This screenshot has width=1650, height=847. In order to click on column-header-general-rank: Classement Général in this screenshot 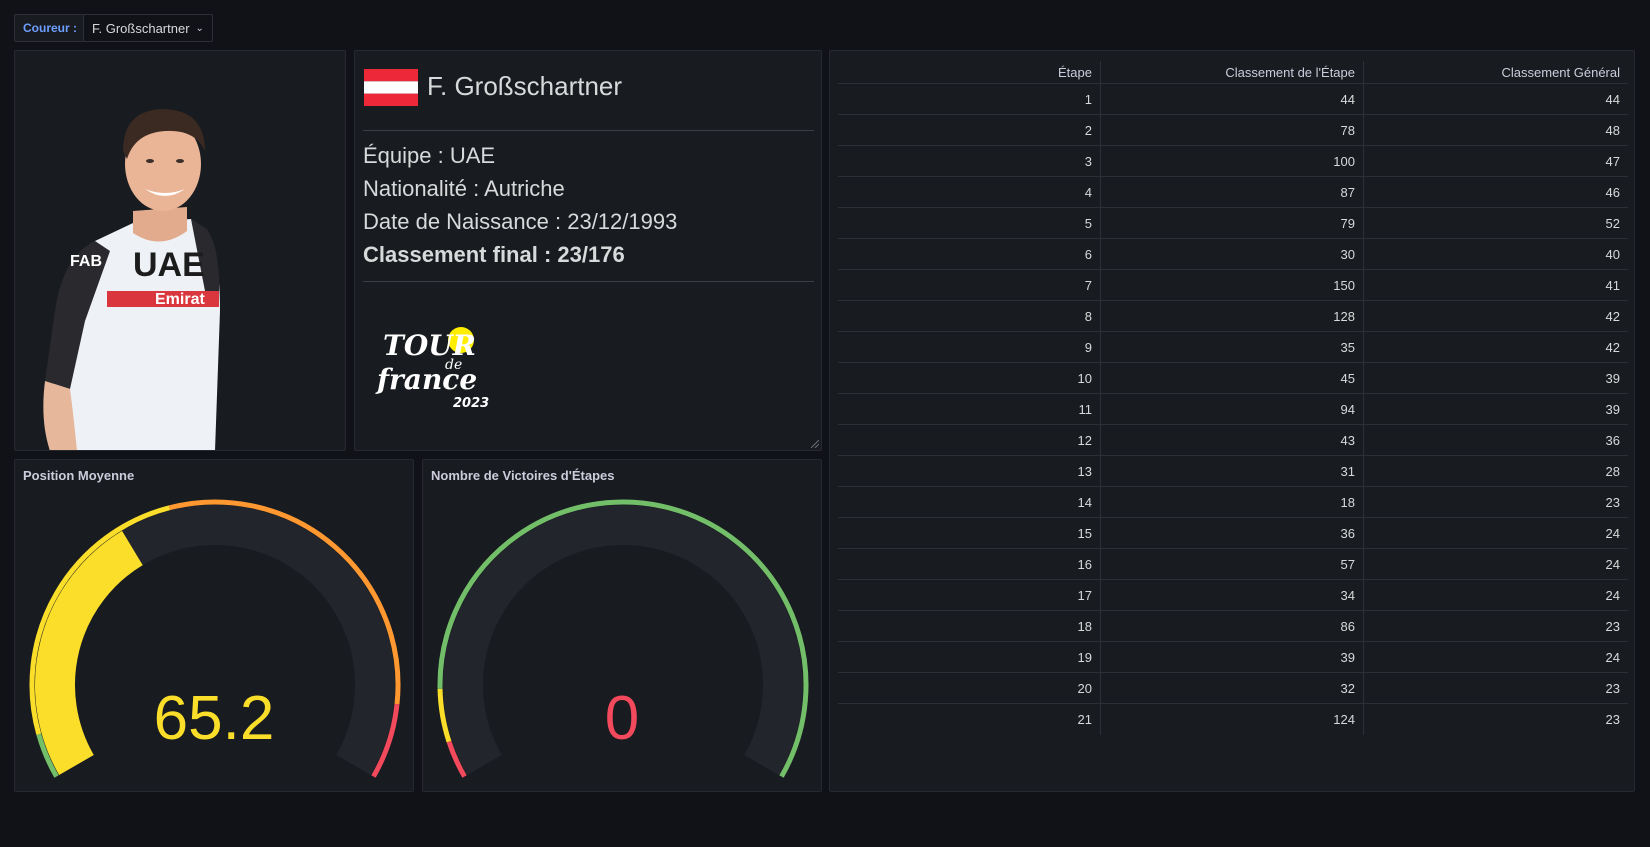, I will do `click(1495, 72)`.